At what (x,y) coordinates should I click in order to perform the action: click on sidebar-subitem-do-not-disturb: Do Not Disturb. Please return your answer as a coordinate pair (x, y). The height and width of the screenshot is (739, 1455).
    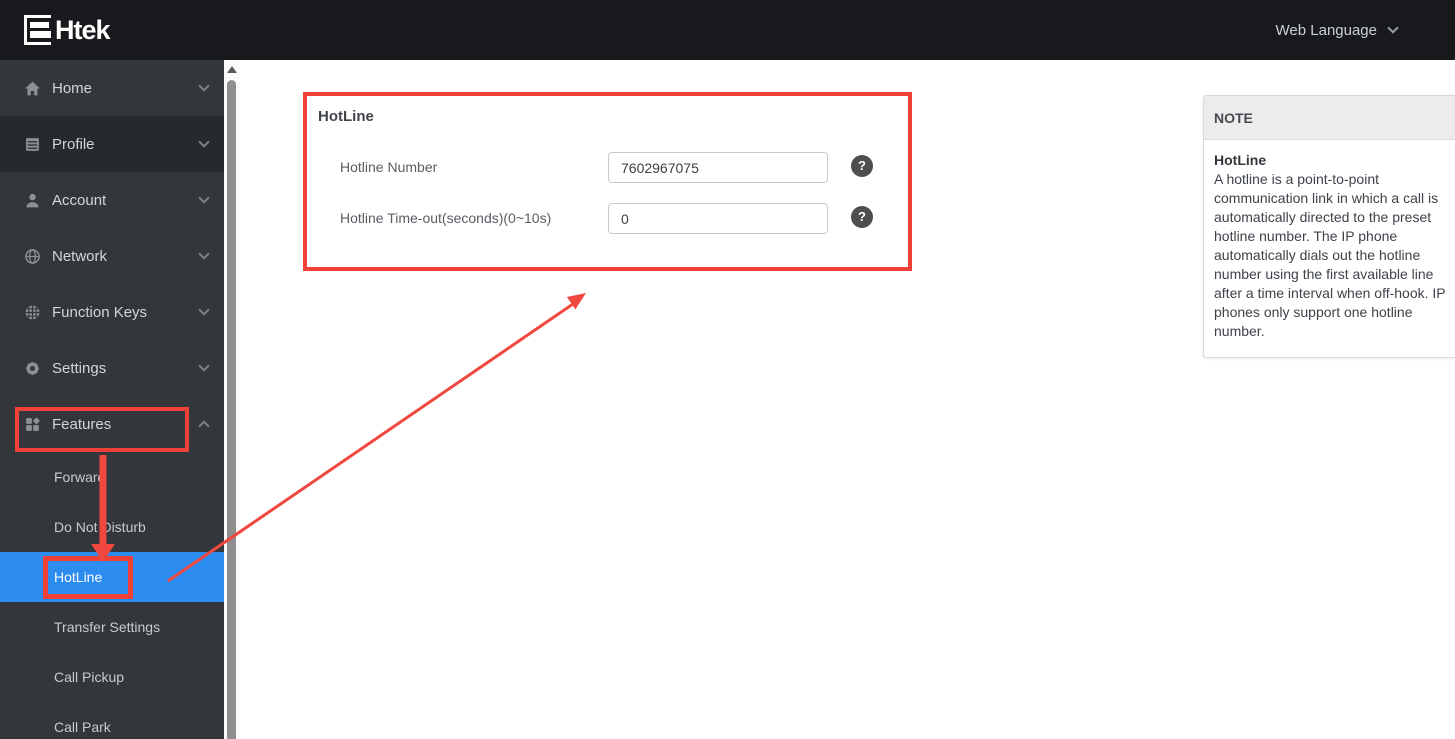
    Looking at the image, I should click on (112, 527).